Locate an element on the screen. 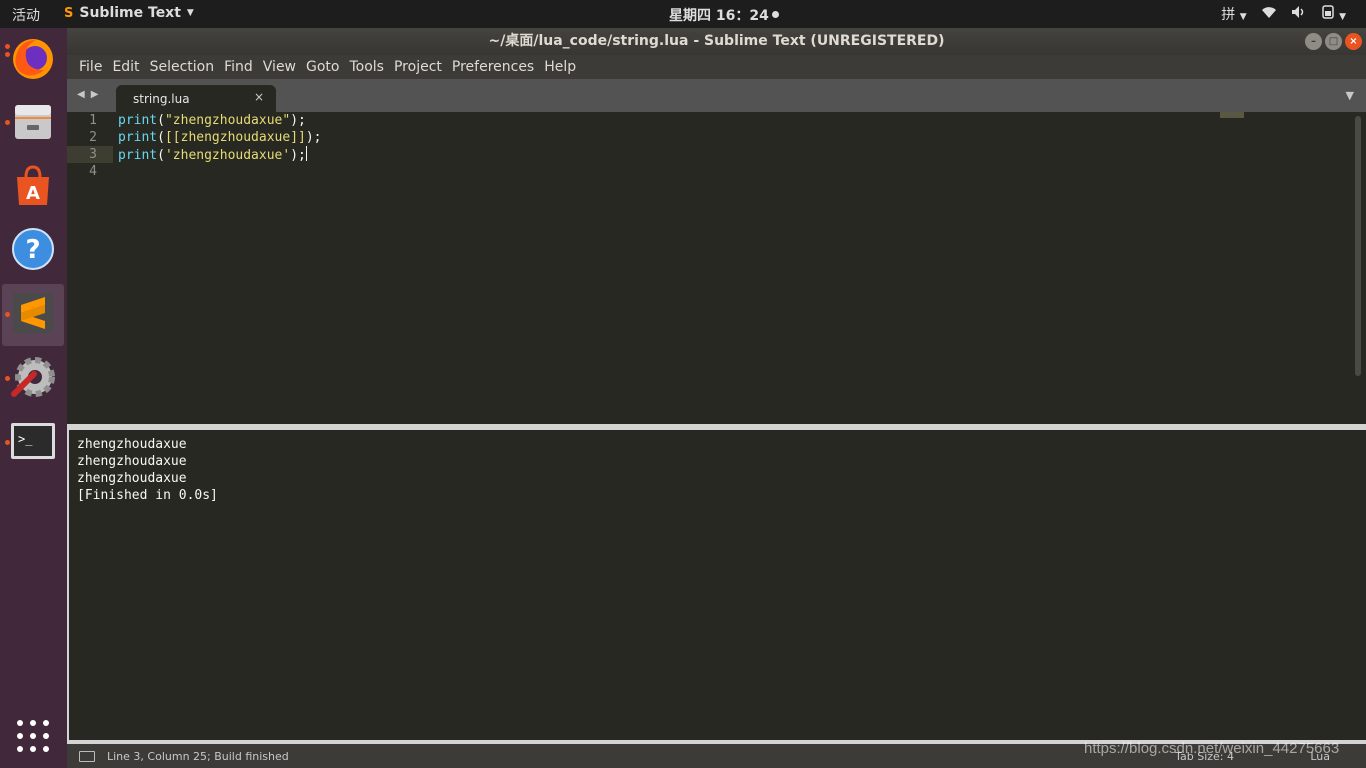 This screenshot has height=768, width=1366. launcher-settings is located at coordinates (33, 379).